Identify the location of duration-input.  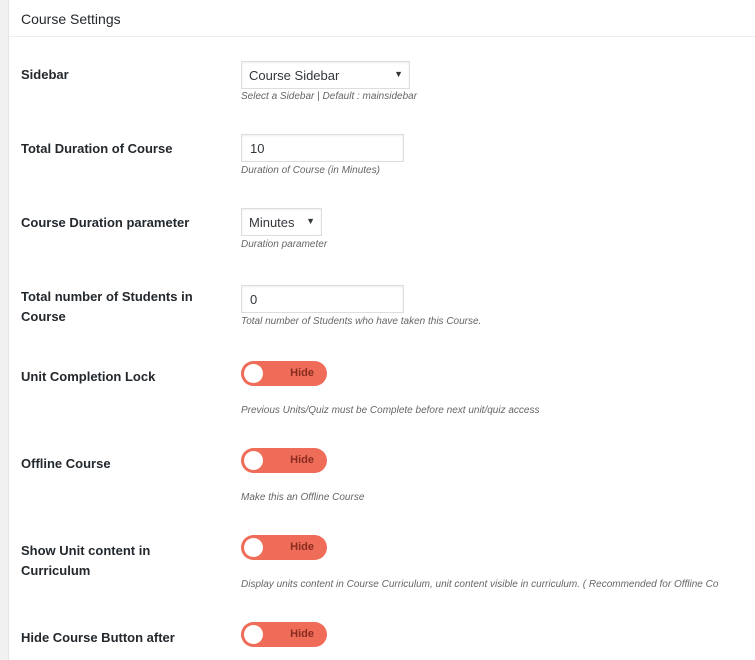
(322, 148).